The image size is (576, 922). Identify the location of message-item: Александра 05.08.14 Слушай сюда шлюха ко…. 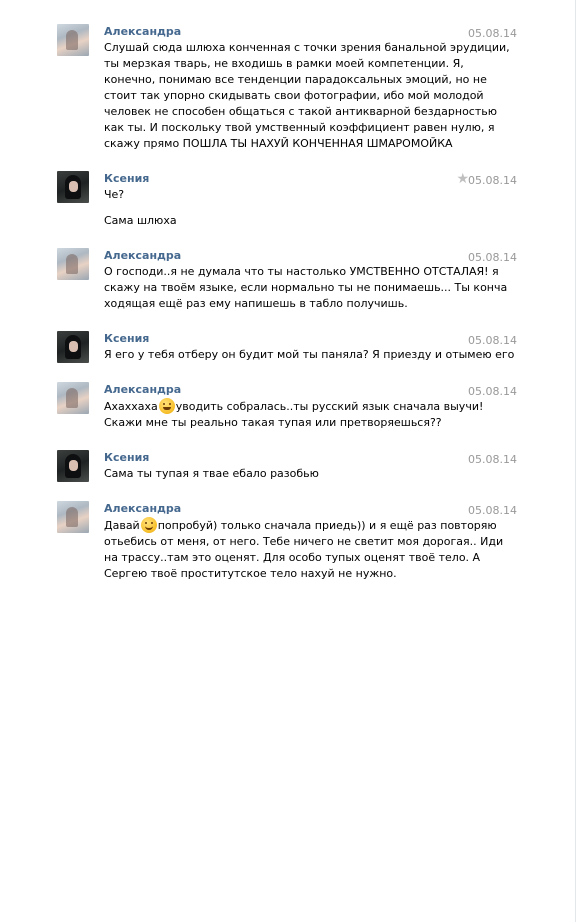
(287, 88).